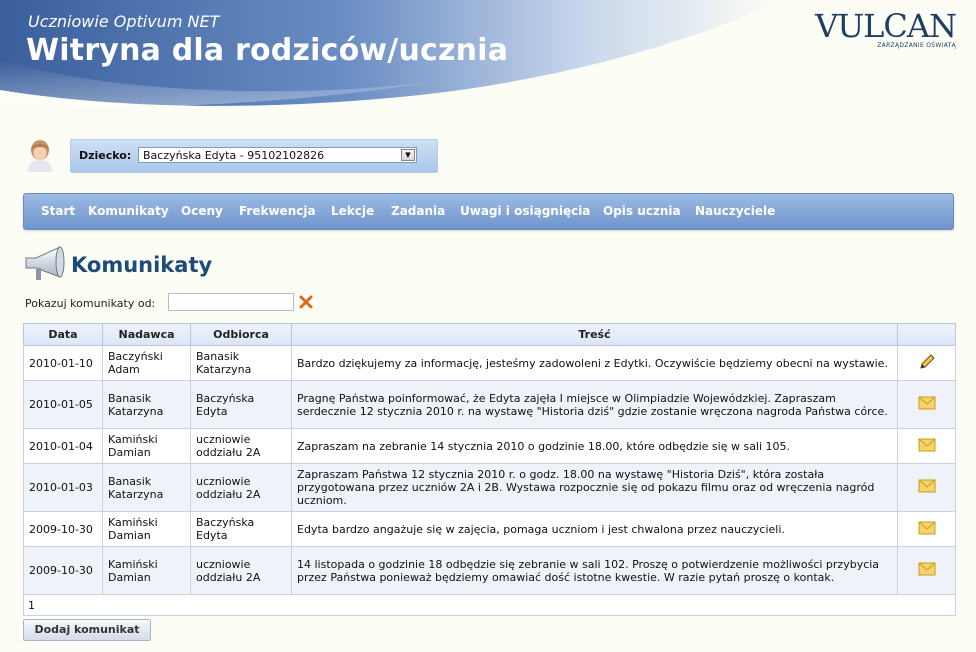 Image resolution: width=976 pixels, height=652 pixels. I want to click on nav-nauczyciele: Nauczyciele, so click(735, 211).